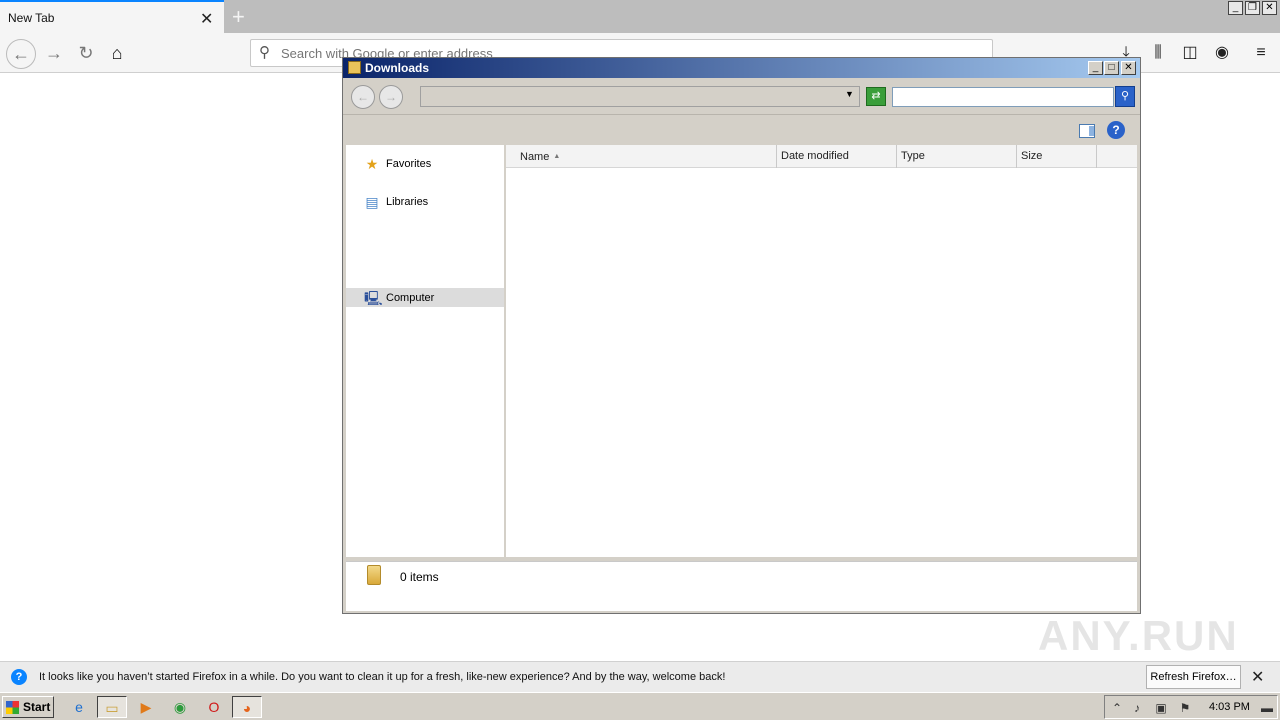 This screenshot has height=720, width=1280. I want to click on minimize-button: _, so click(1235, 8).